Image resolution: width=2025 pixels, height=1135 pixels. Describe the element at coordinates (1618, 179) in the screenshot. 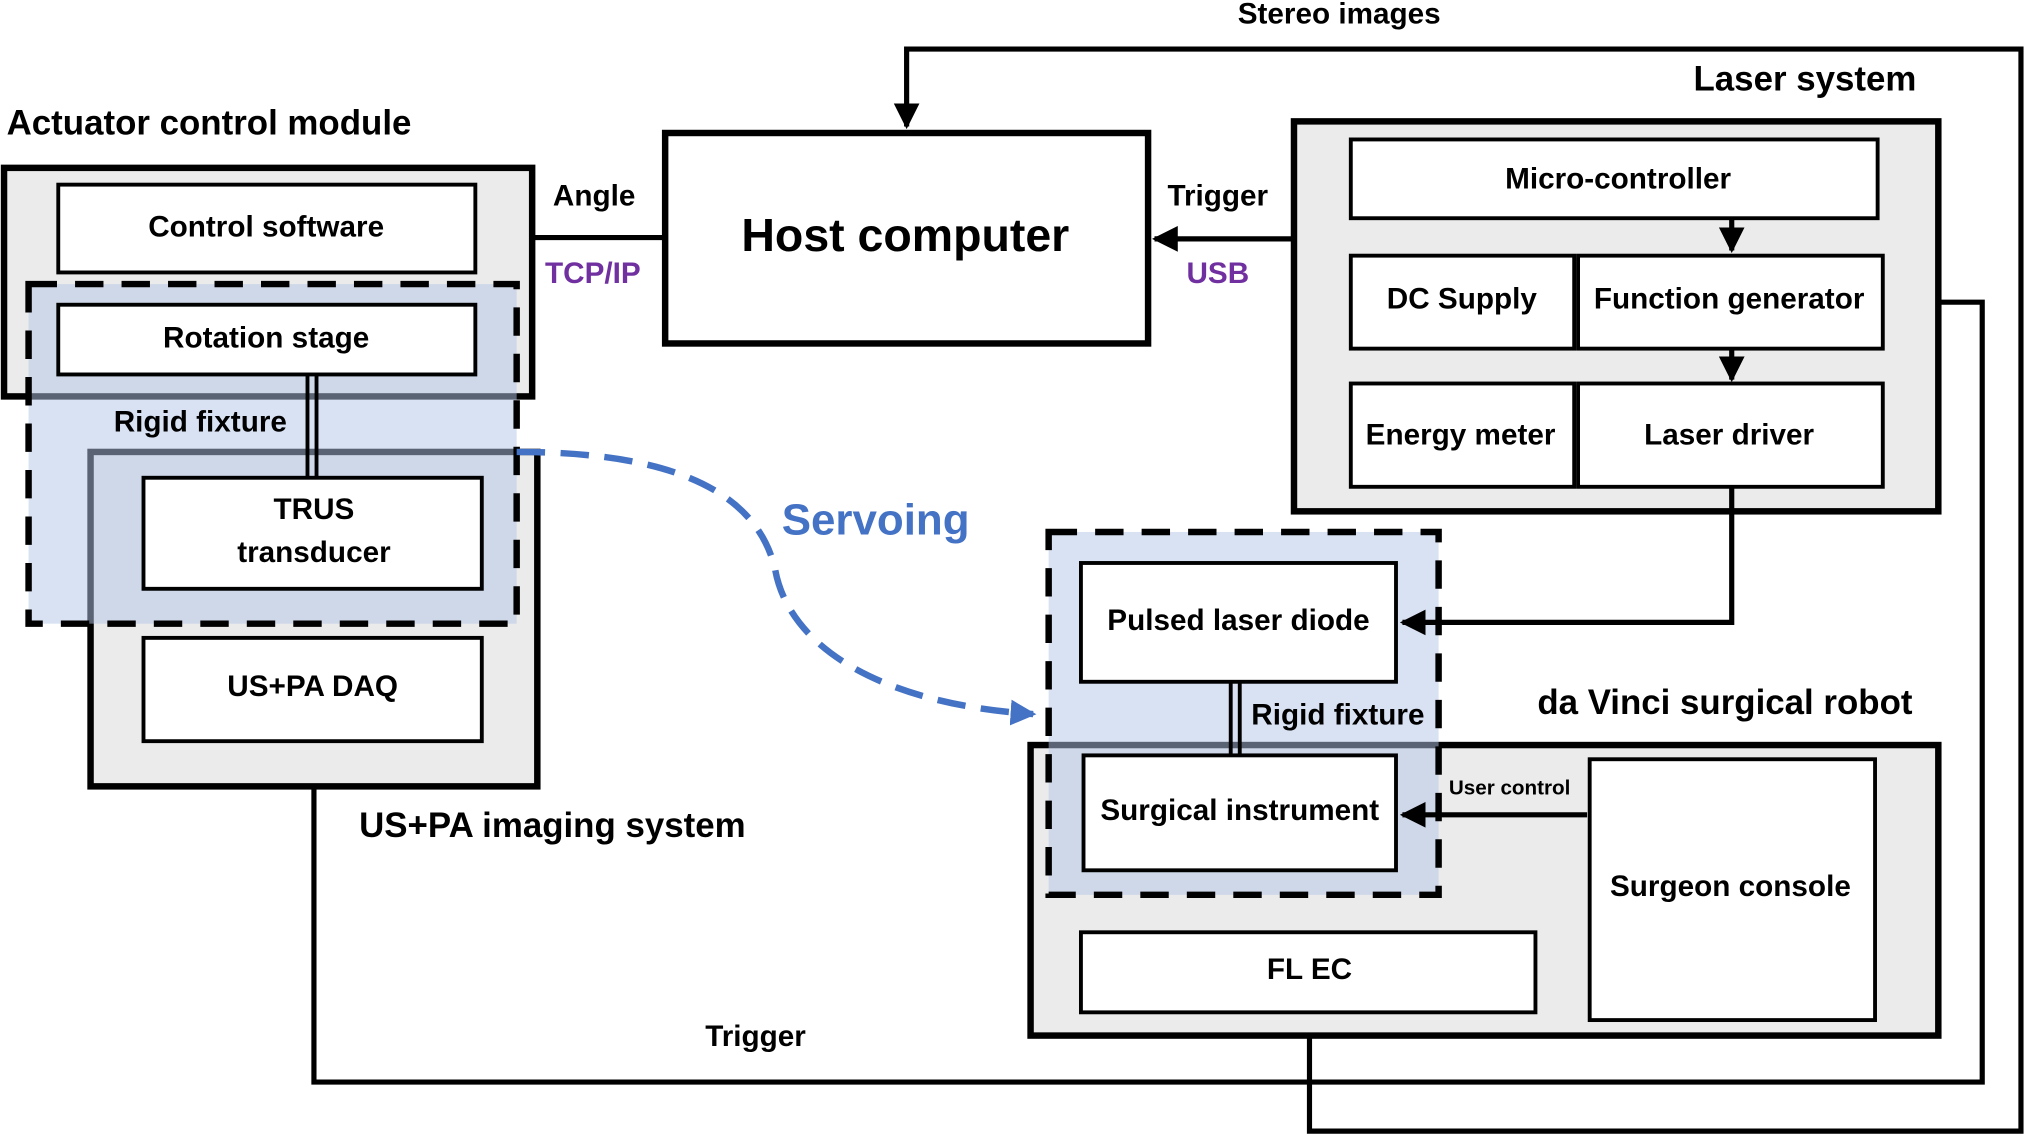

I see `micro-controller-label: Micro-controller` at that location.